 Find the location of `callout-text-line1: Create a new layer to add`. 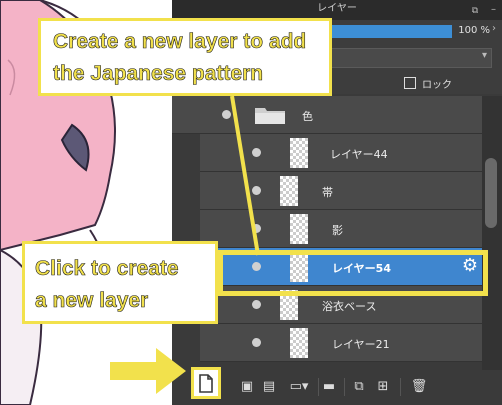

callout-text-line1: Create a new layer to add is located at coordinates (180, 42).